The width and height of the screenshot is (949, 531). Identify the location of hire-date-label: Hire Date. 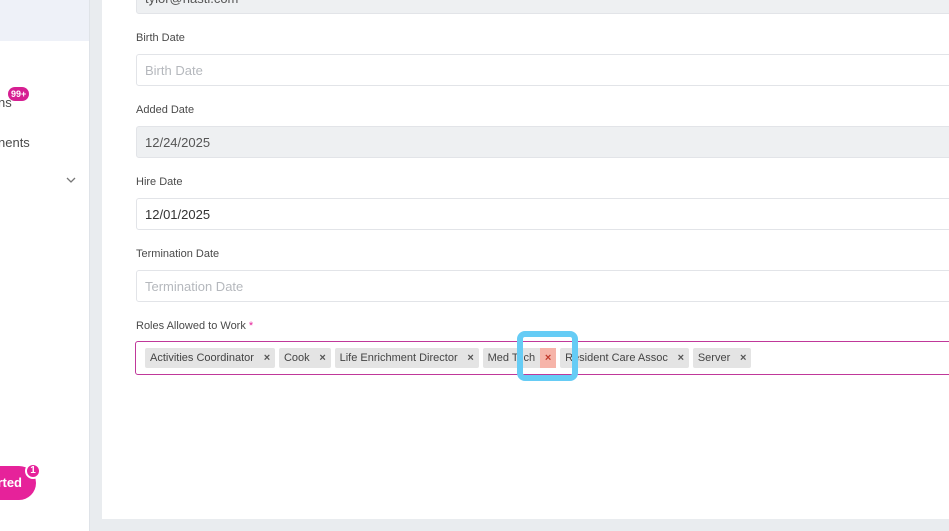
(159, 182).